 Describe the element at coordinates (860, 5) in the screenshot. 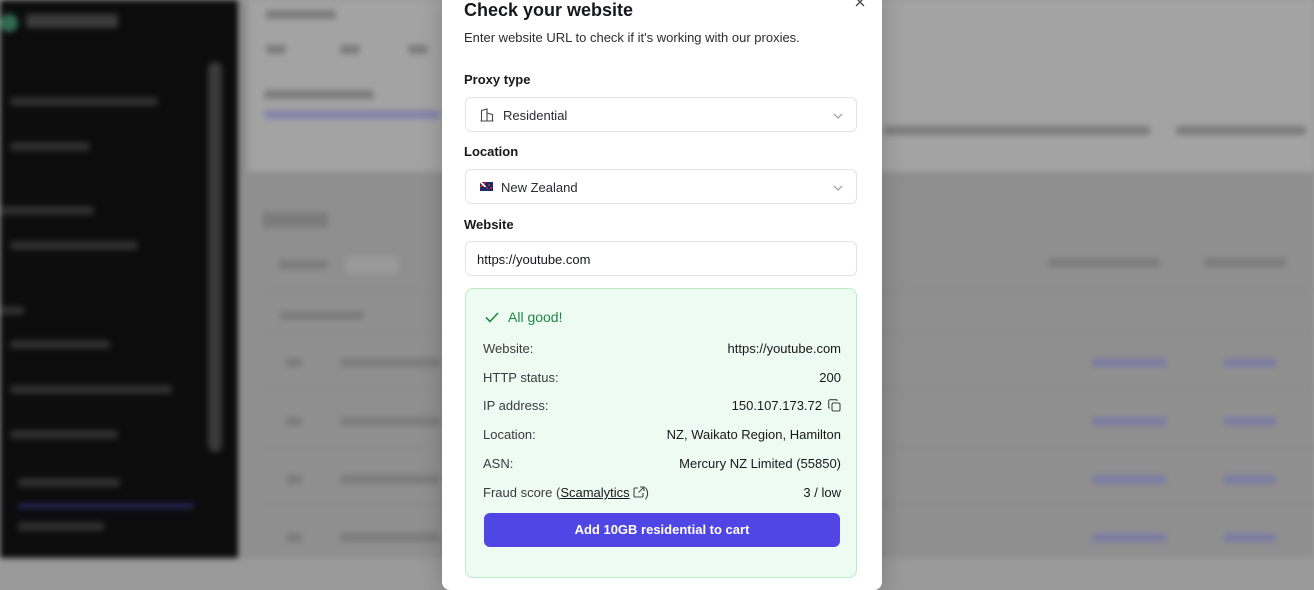

I see `close-icon` at that location.